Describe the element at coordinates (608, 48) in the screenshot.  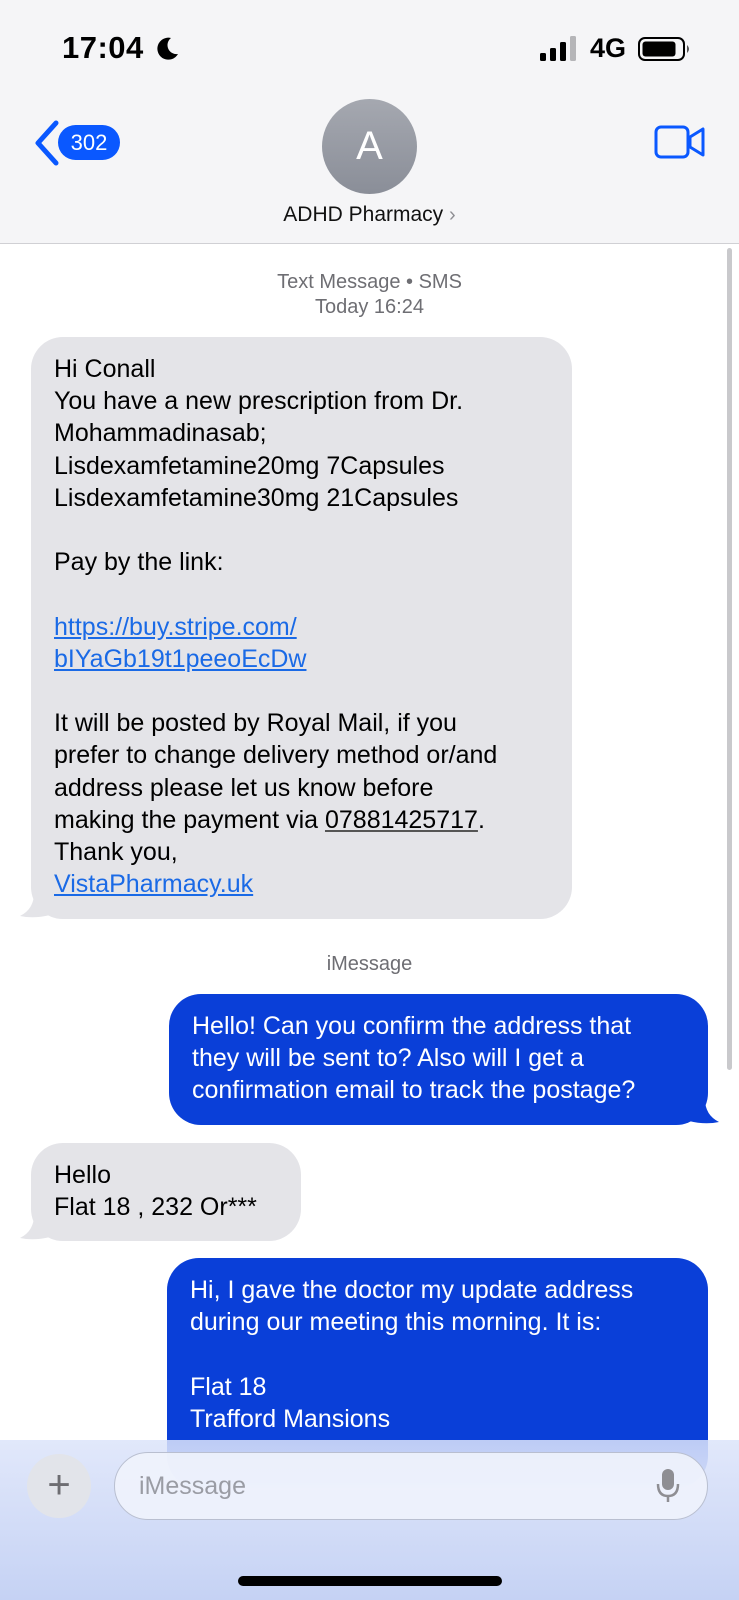
I see `network-type: 4G` at that location.